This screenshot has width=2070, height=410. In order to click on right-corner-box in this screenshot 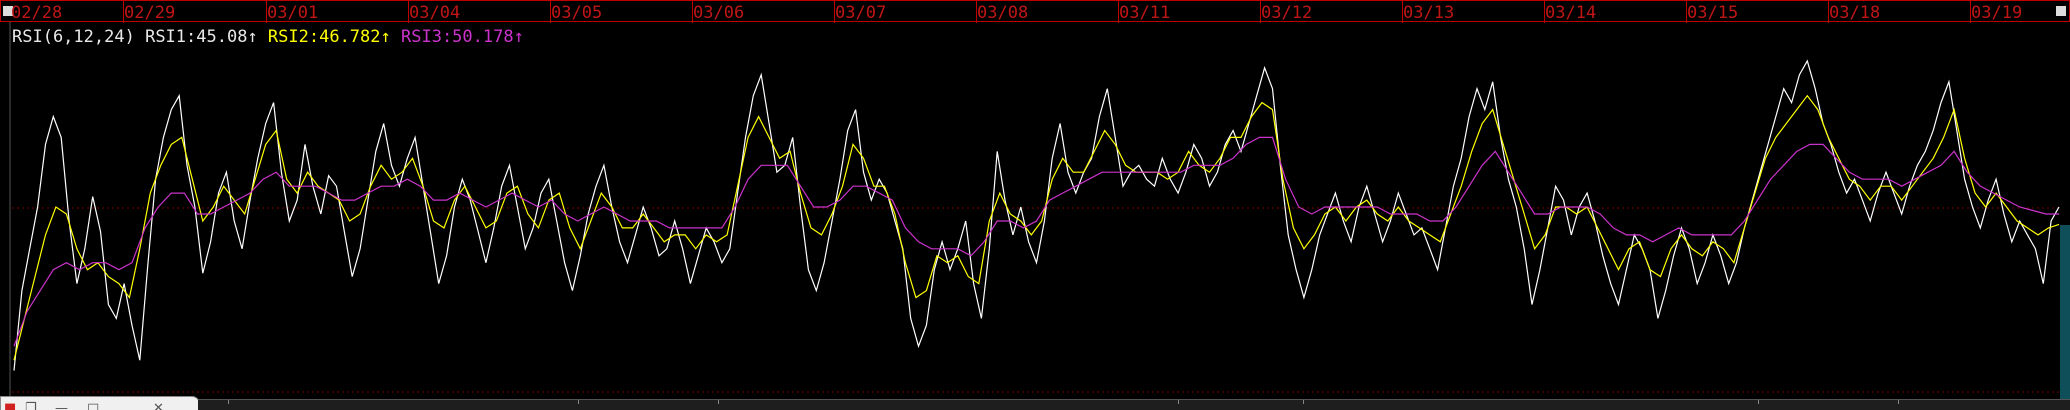, I will do `click(2061, 11)`.